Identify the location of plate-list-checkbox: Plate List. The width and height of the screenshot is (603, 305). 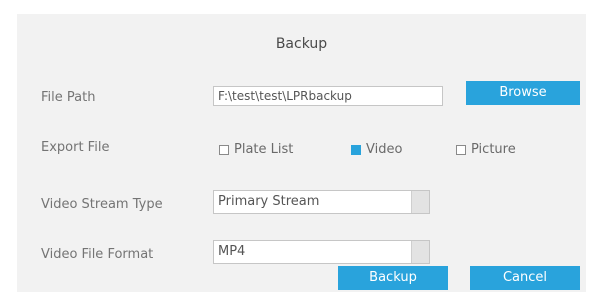
(256, 149).